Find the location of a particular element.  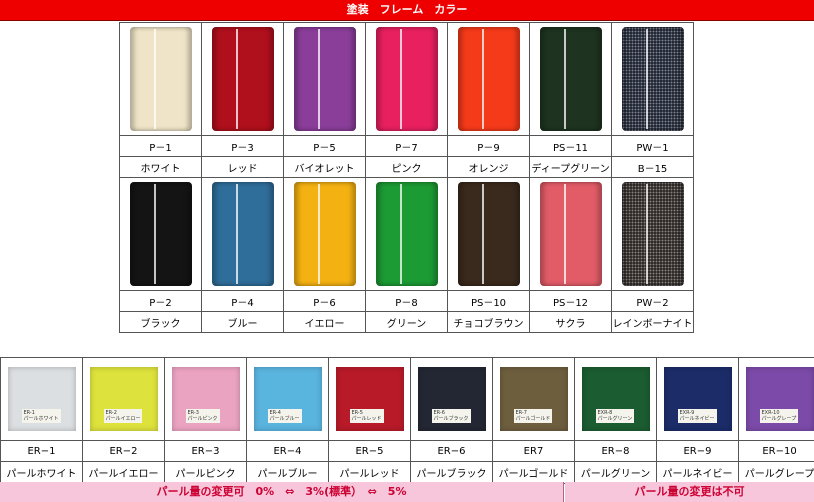

pearl-name: パールピンク is located at coordinates (205, 472).